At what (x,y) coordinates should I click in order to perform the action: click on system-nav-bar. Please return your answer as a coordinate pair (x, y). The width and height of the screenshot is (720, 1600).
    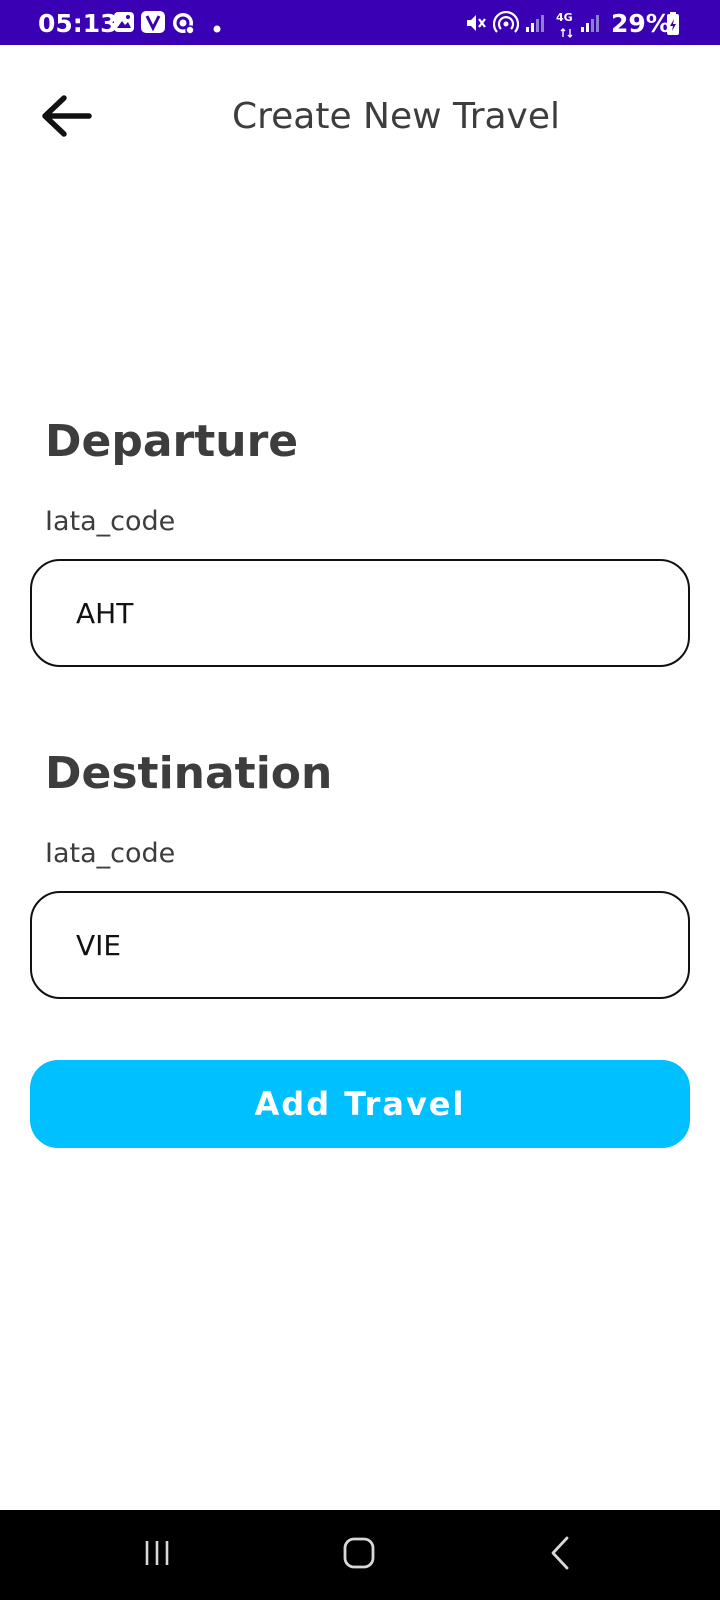
    Looking at the image, I should click on (360, 1555).